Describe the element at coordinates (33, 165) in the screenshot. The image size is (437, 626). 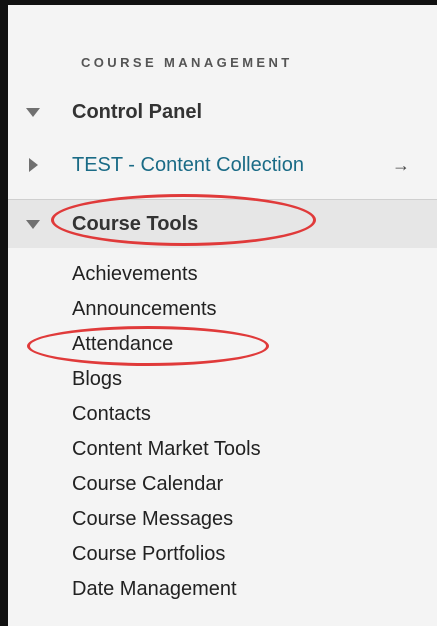
I see `triangle-right-icon` at that location.